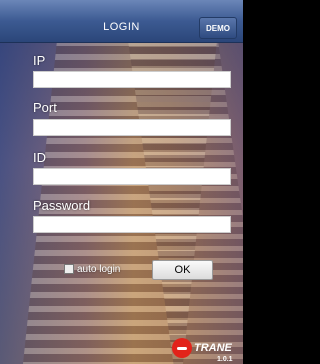  Describe the element at coordinates (39, 157) in the screenshot. I see `id-label: ID` at that location.